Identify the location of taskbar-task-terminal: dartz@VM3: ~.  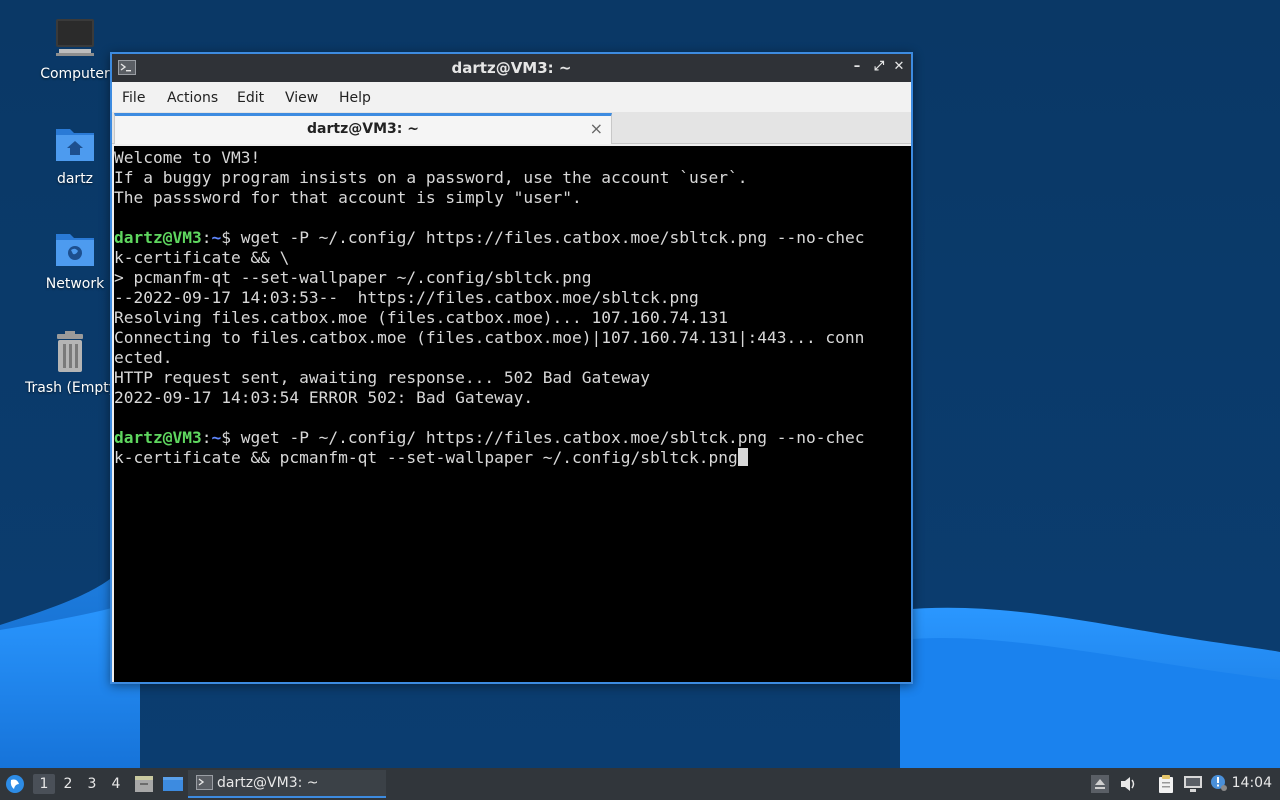
(287, 784).